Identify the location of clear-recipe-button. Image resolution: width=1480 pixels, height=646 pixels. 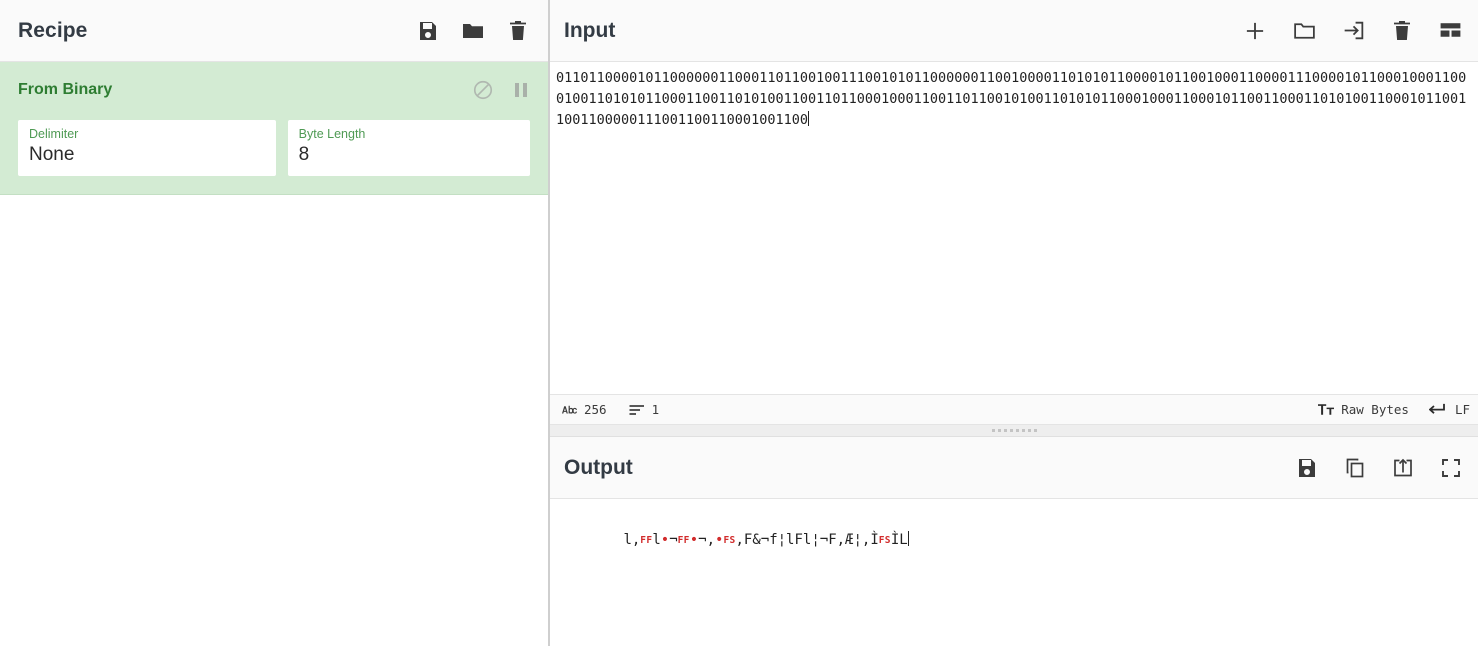
(518, 31).